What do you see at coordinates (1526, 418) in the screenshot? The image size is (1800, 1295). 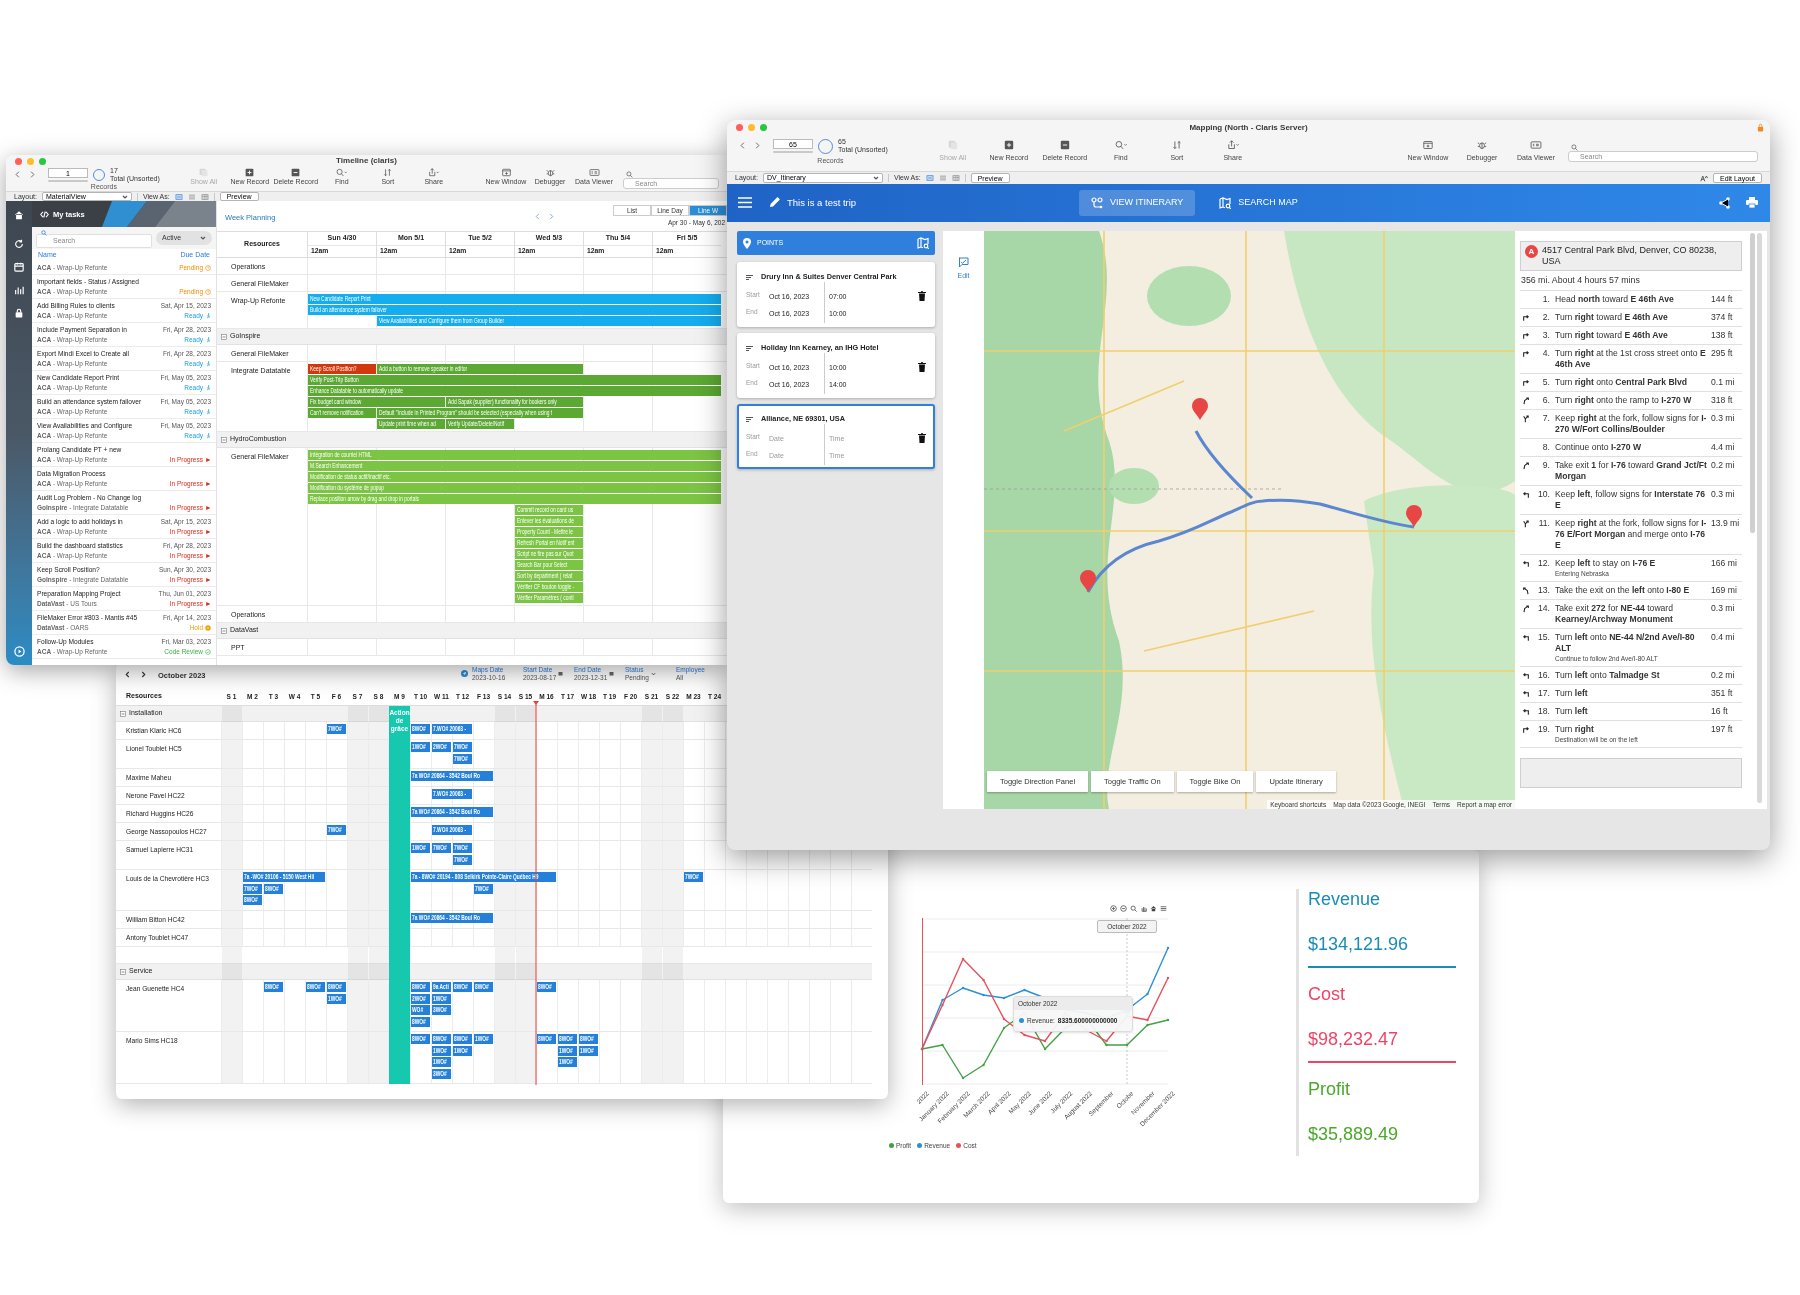 I see `fork-right-icon` at bounding box center [1526, 418].